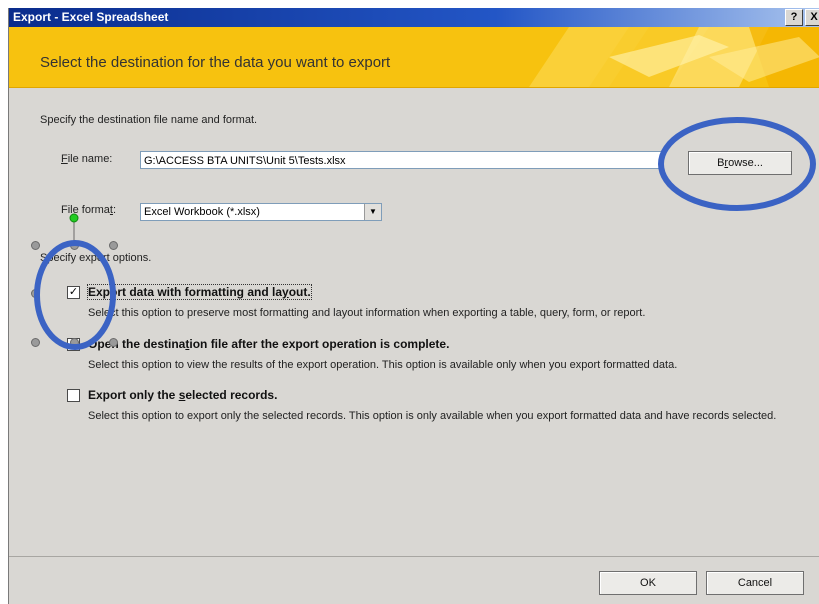 This screenshot has width=819, height=604. I want to click on annotation-circle-checkbox, so click(75, 295).